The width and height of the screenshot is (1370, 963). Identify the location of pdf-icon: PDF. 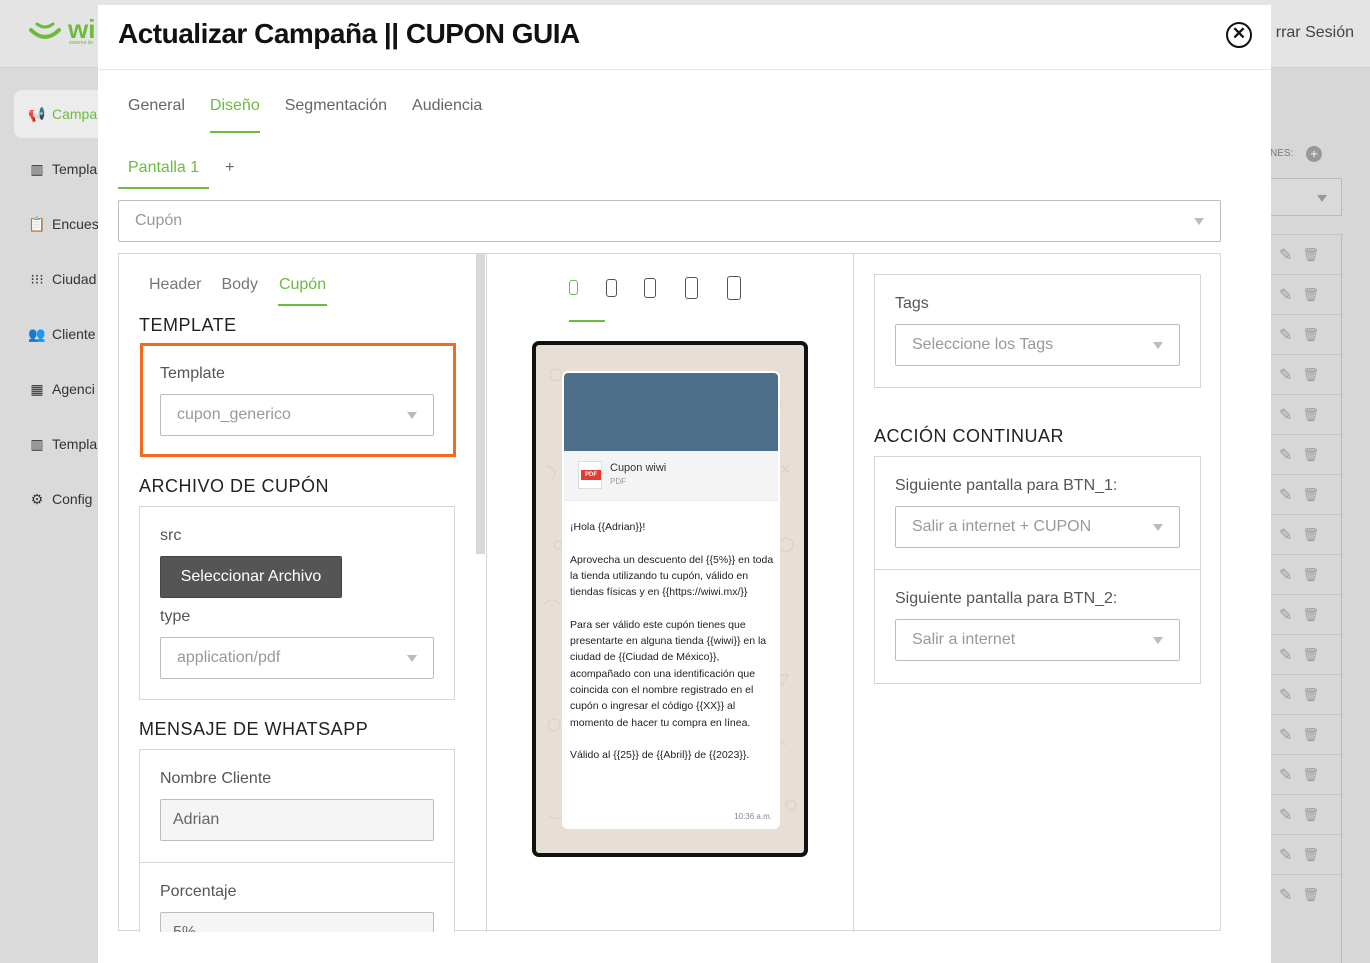
(590, 475).